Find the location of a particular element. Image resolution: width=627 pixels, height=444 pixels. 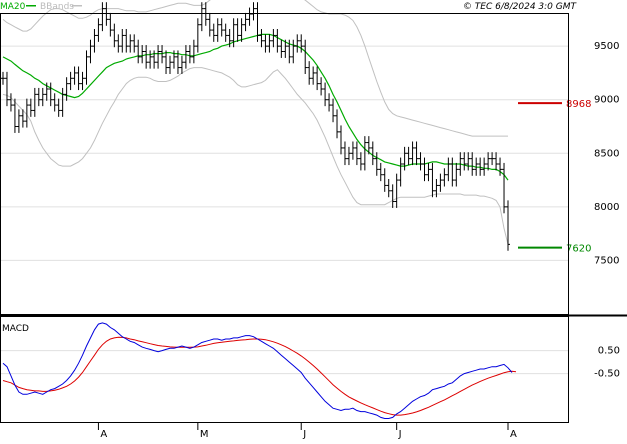

macd-y-axis: 0.50 -0.50 is located at coordinates (607, 363).